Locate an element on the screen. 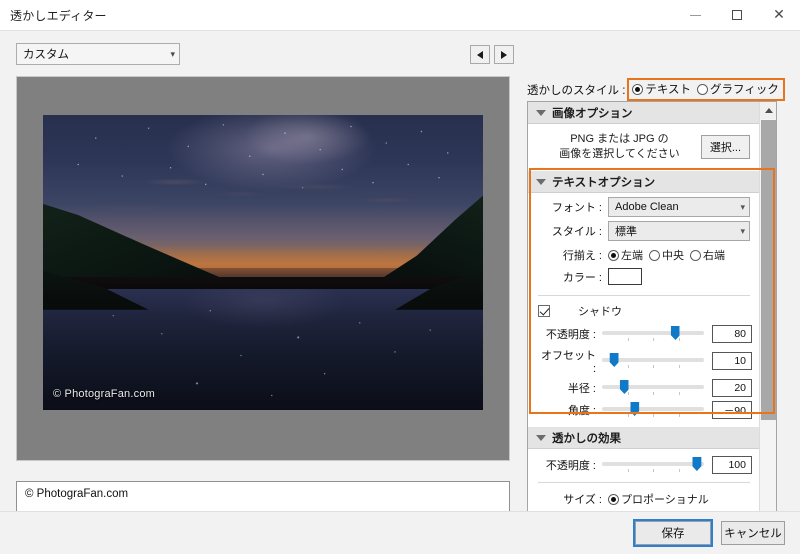  next-button is located at coordinates (504, 54).